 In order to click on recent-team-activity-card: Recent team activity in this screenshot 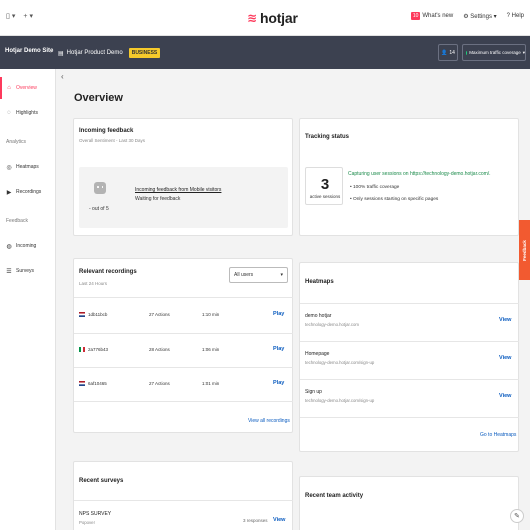, I will do `click(409, 503)`.